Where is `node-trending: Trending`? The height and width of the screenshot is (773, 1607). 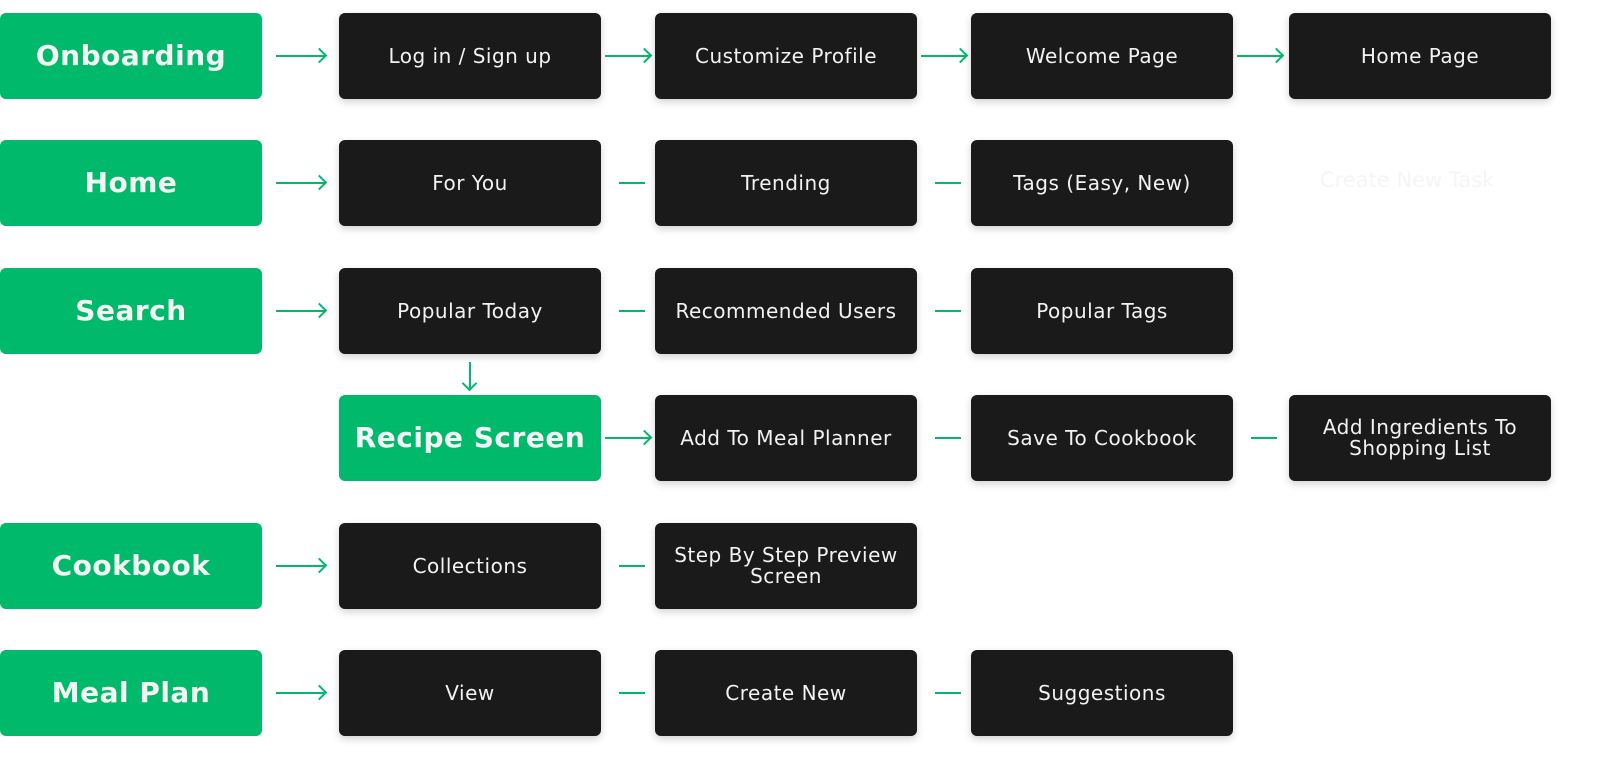
node-trending: Trending is located at coordinates (786, 183).